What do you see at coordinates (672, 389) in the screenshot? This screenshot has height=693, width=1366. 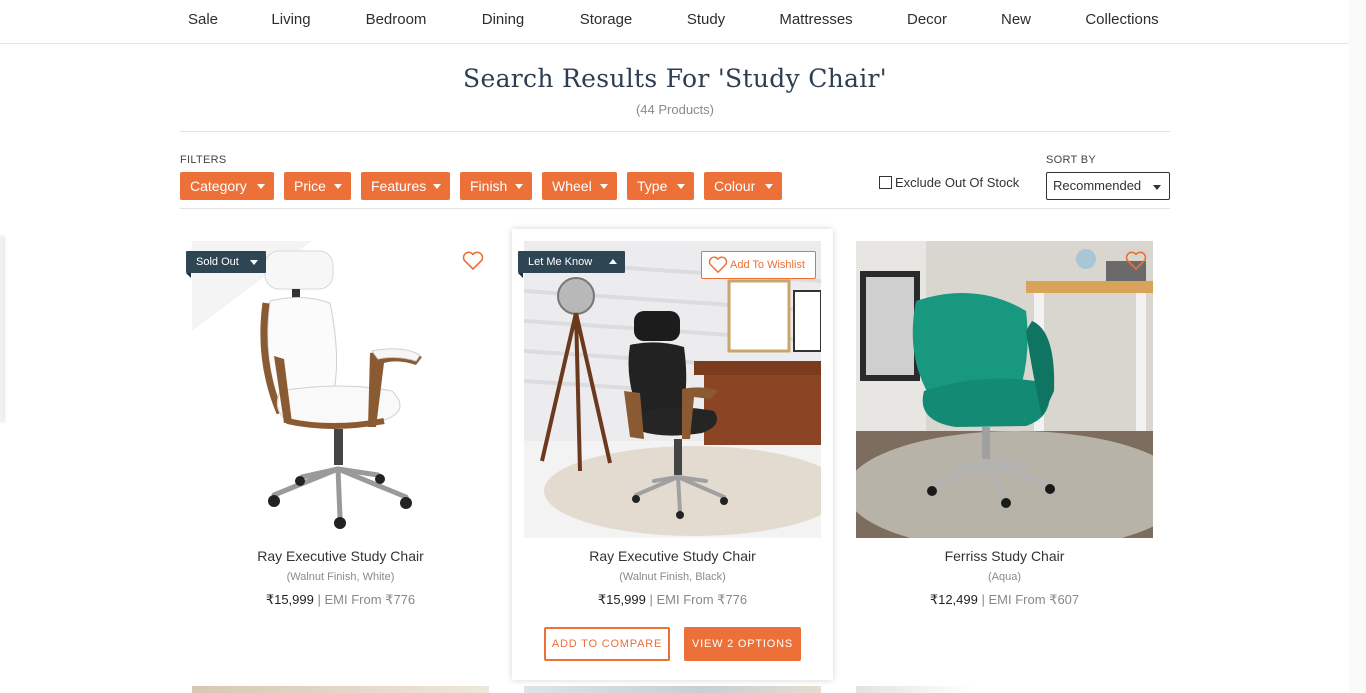 I see `product-image-ray-black` at bounding box center [672, 389].